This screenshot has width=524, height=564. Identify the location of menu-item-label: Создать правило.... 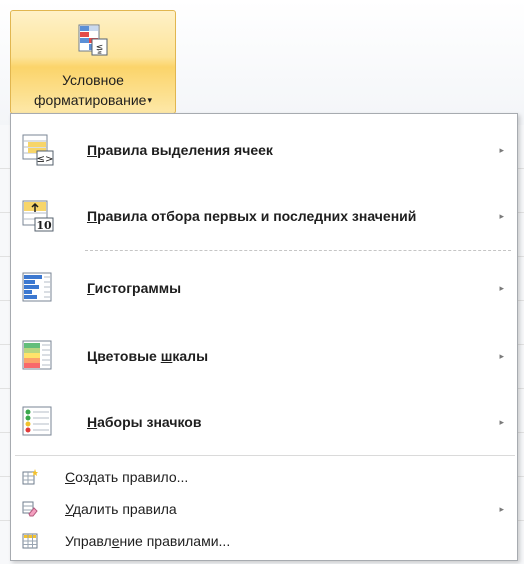
(127, 477).